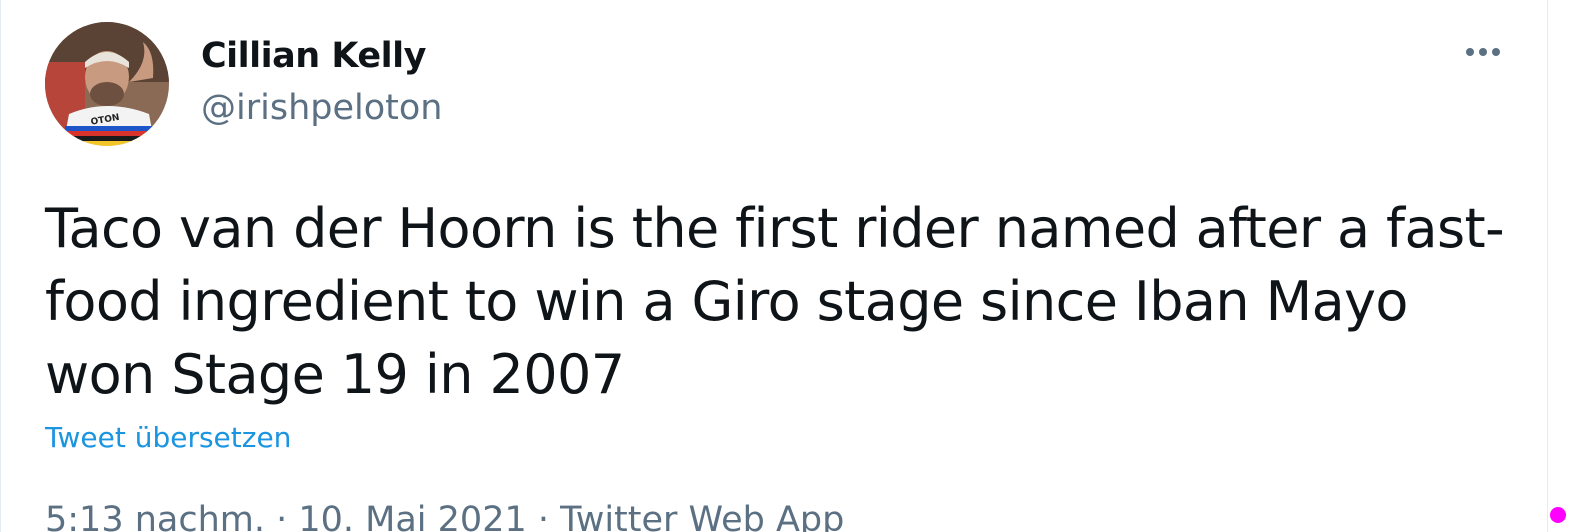  What do you see at coordinates (313, 56) in the screenshot?
I see `author-name: Cillian Kelly` at bounding box center [313, 56].